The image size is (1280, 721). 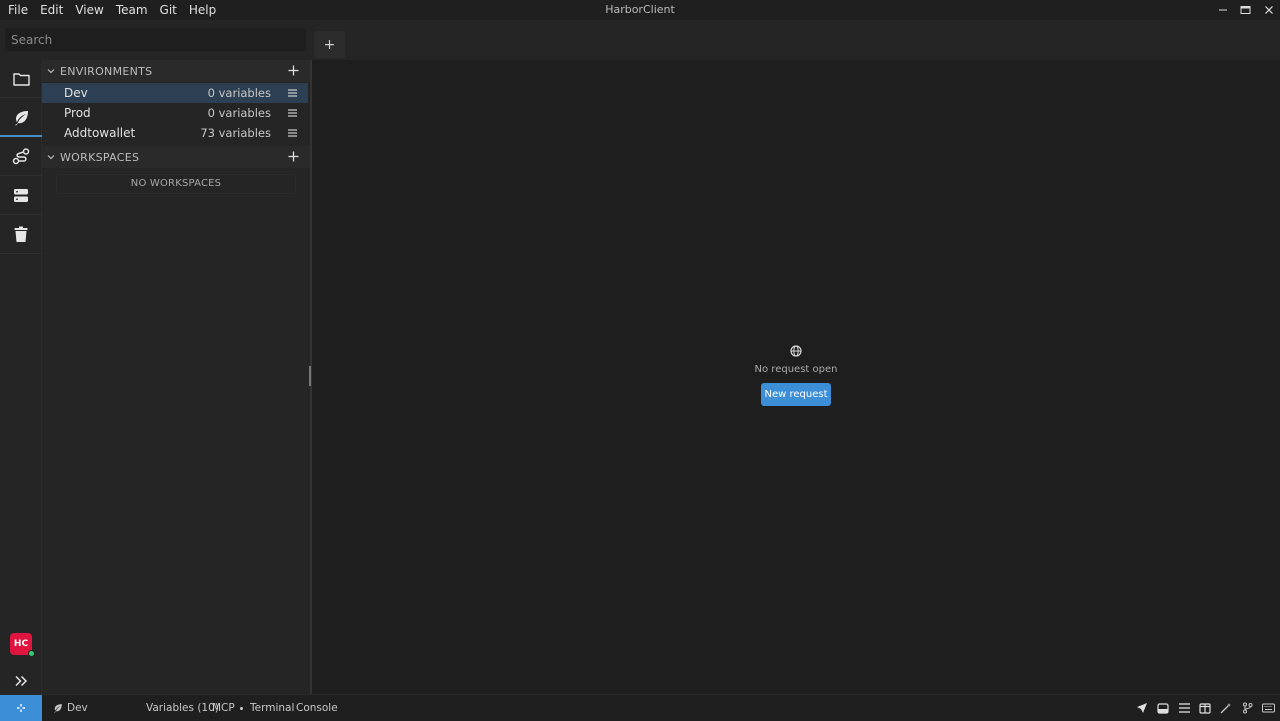 I want to click on menu-team: Team, so click(x=132, y=10).